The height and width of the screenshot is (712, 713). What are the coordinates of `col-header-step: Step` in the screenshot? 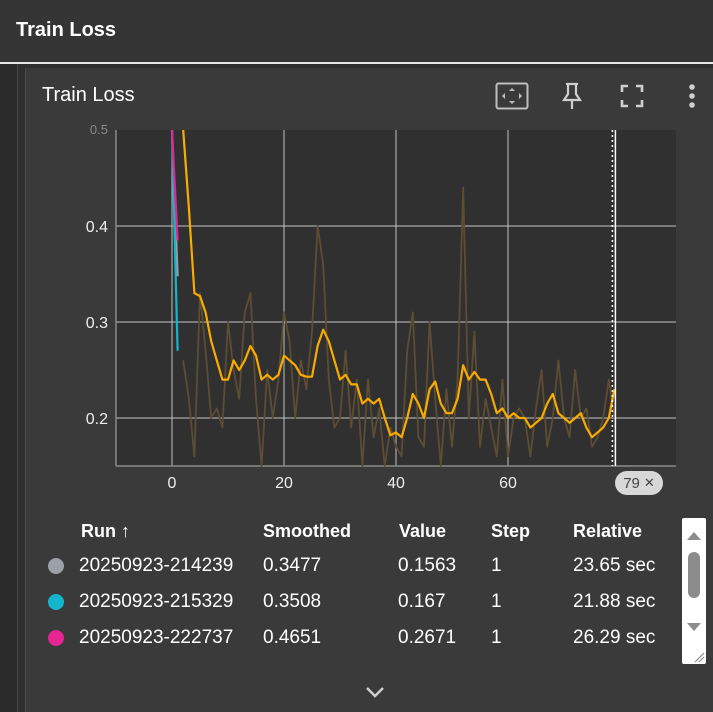 It's located at (510, 531).